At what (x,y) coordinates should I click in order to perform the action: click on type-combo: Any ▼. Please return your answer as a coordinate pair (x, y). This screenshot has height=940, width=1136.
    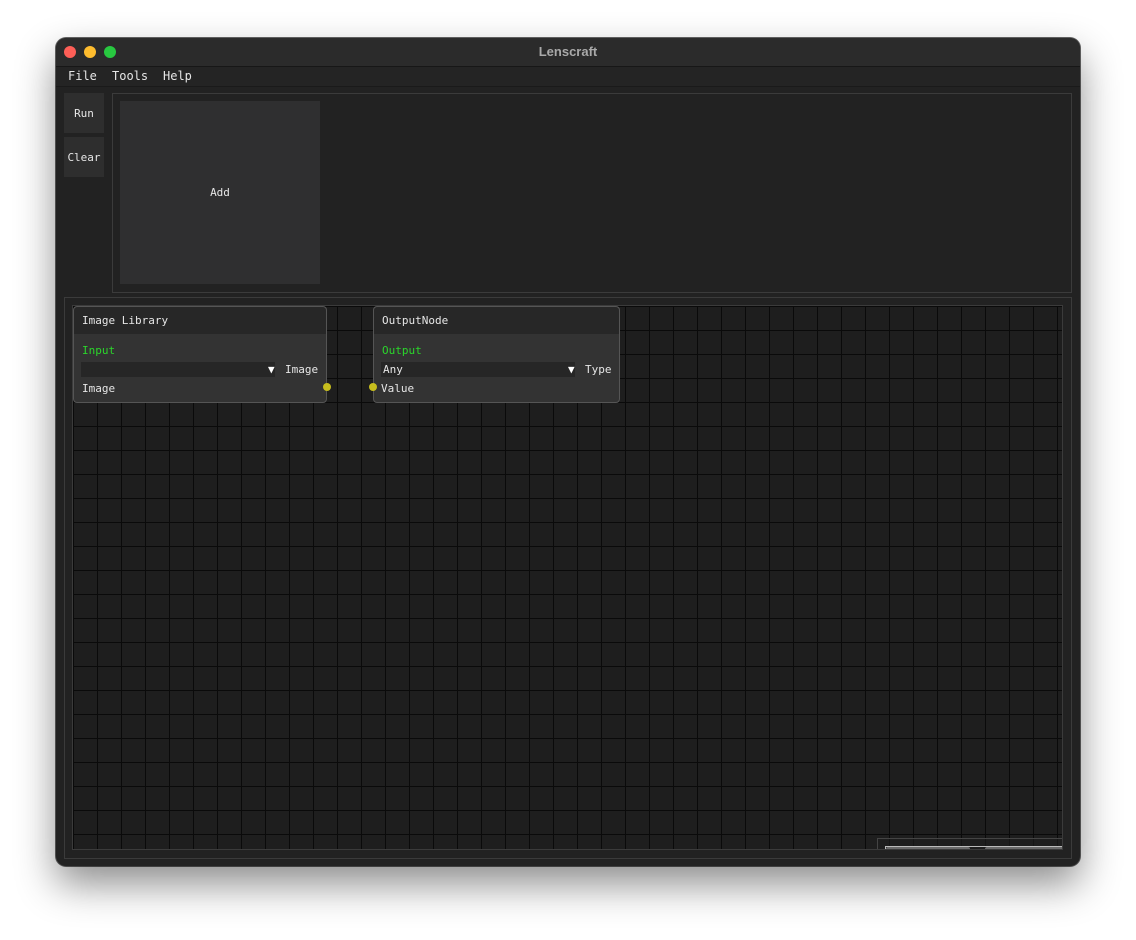
    Looking at the image, I should click on (478, 369).